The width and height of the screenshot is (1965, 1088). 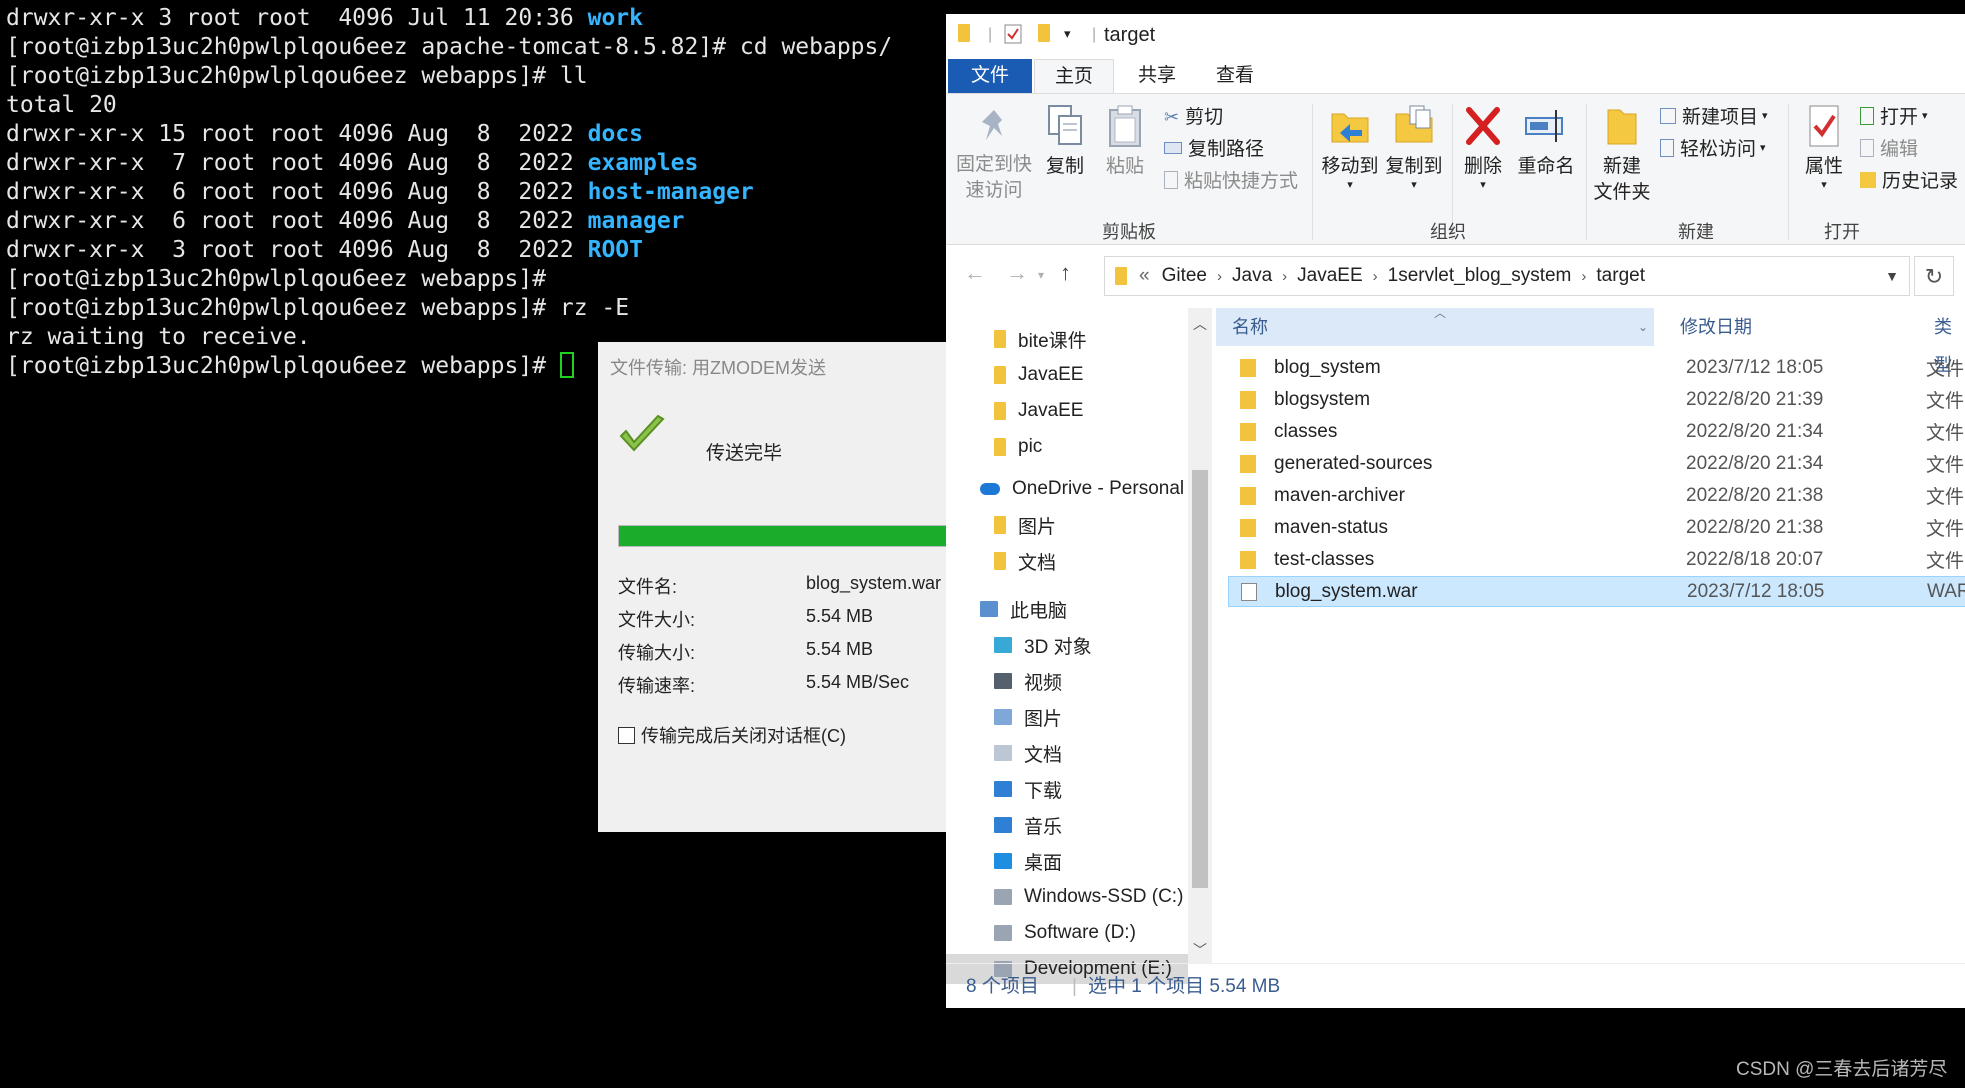 I want to click on nav-item: 此电脑, so click(x=1023, y=609).